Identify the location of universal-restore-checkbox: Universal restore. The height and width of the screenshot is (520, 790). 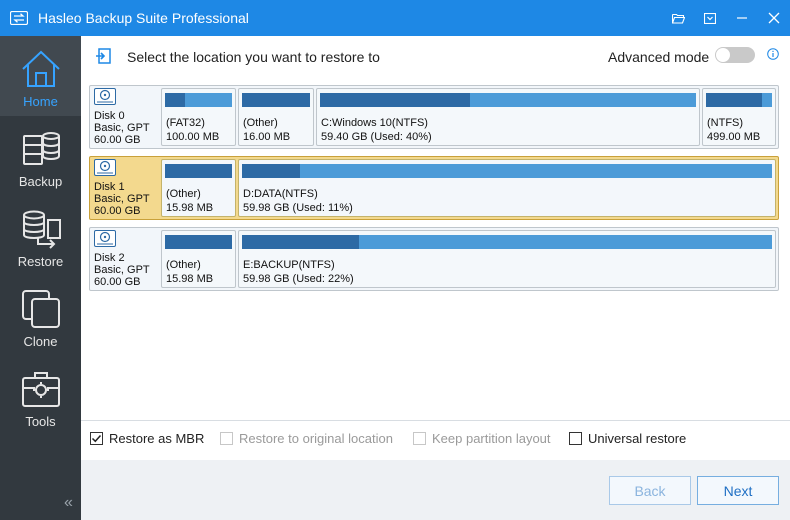
(627, 438).